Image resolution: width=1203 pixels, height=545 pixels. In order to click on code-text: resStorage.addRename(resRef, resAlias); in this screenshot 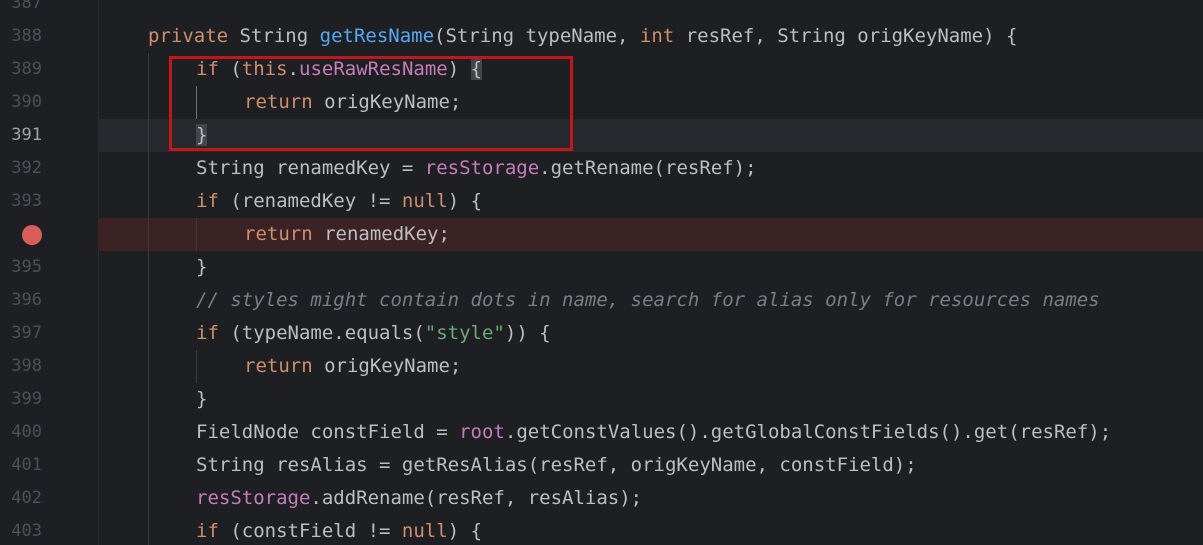, I will do `click(419, 498)`.